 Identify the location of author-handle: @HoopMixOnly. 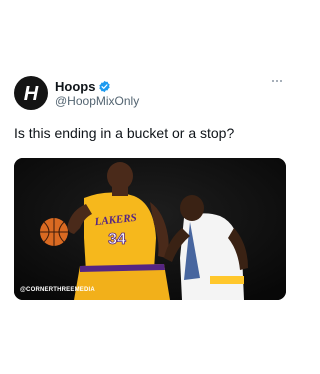
(97, 101).